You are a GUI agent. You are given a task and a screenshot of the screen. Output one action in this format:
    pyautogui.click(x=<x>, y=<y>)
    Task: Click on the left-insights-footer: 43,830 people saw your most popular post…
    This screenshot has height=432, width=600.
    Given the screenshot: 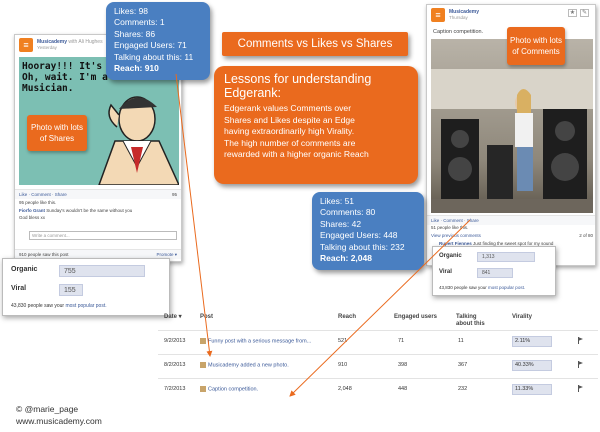 What is the action you would take?
    pyautogui.click(x=59, y=306)
    